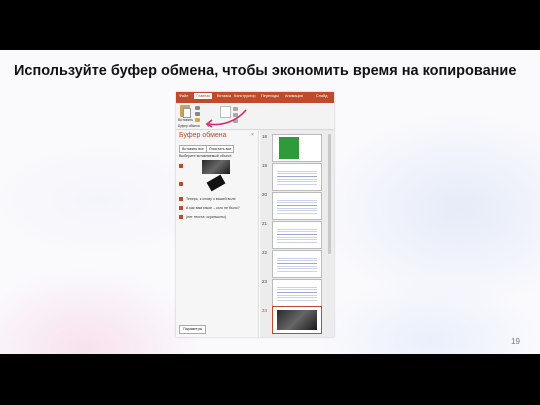  I want to click on clipboard-item-text-1: Теперь, к слову о вашей воле, so click(207, 199).